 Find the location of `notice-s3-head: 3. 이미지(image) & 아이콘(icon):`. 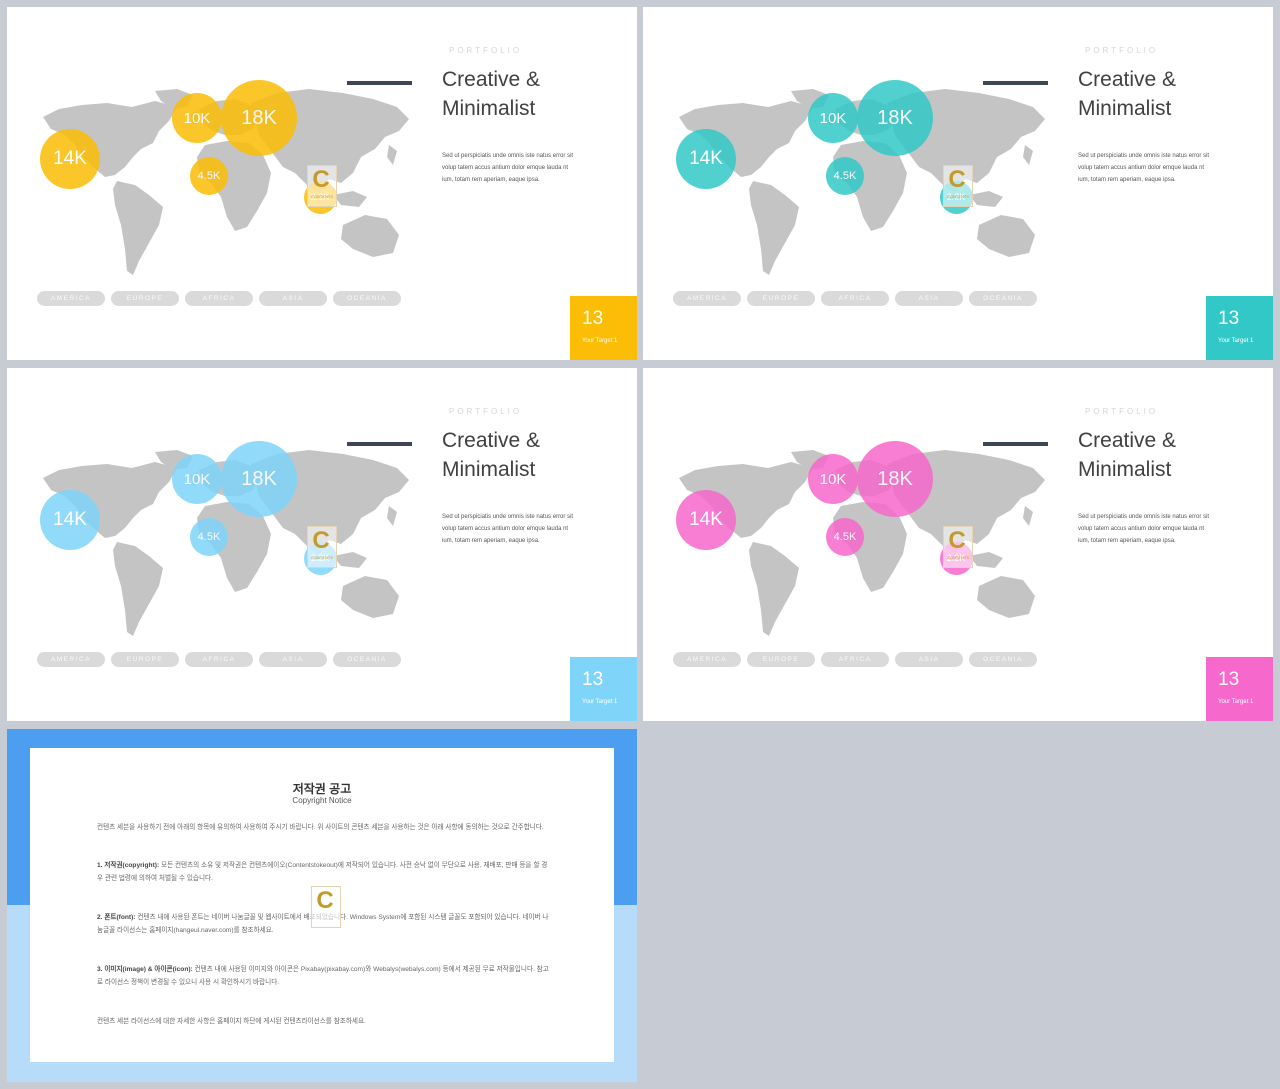

notice-s3-head: 3. 이미지(image) & 아이콘(icon): is located at coordinates (145, 969).